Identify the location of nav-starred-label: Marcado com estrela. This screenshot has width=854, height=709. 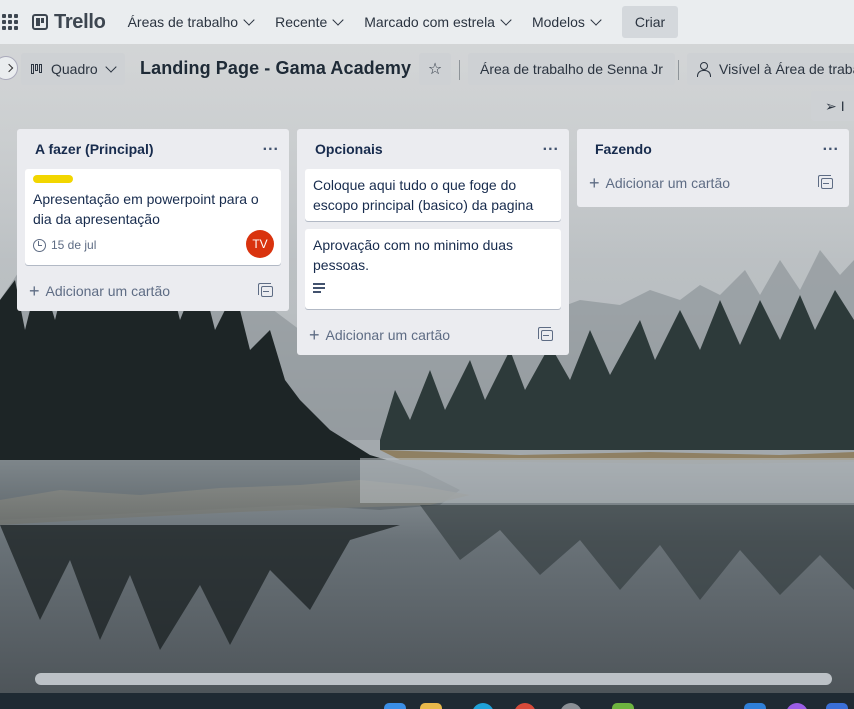
(429, 22).